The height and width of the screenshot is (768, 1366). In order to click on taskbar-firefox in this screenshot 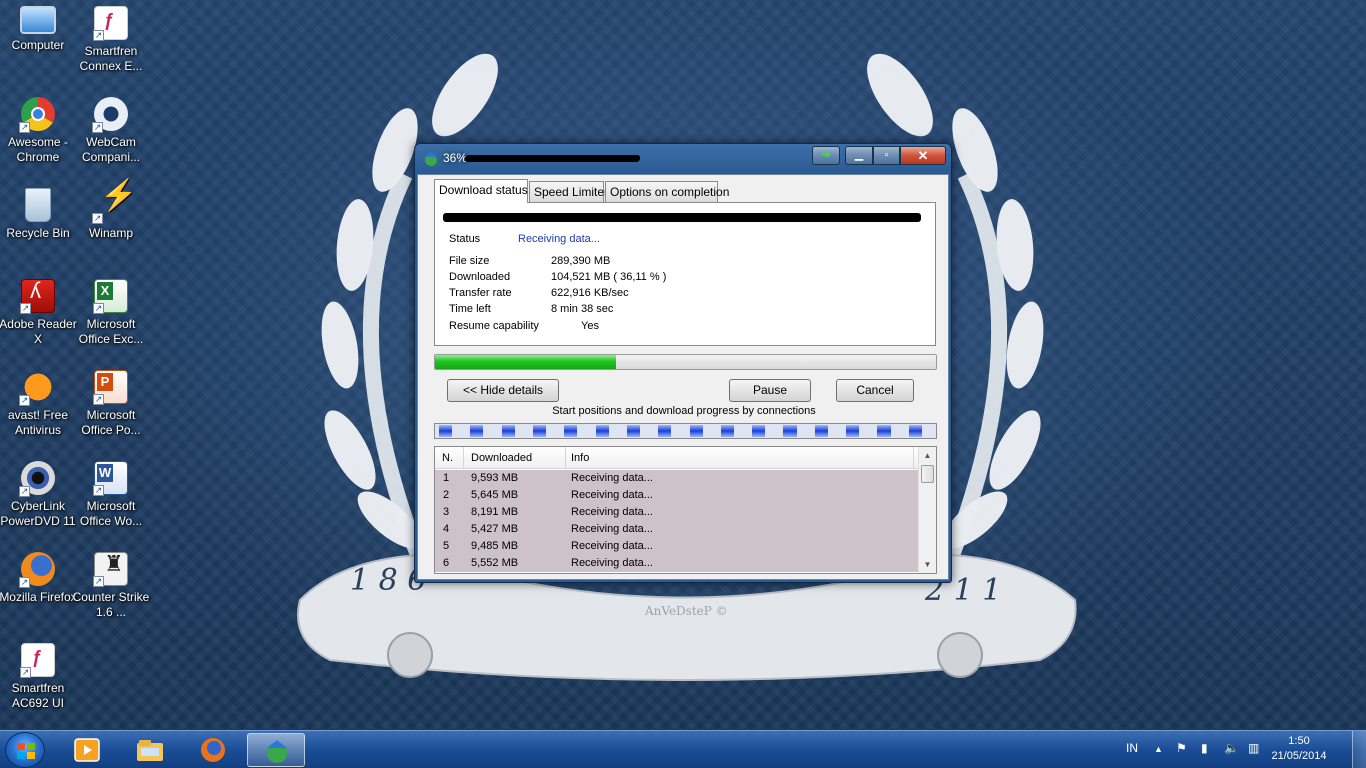, I will do `click(213, 750)`.